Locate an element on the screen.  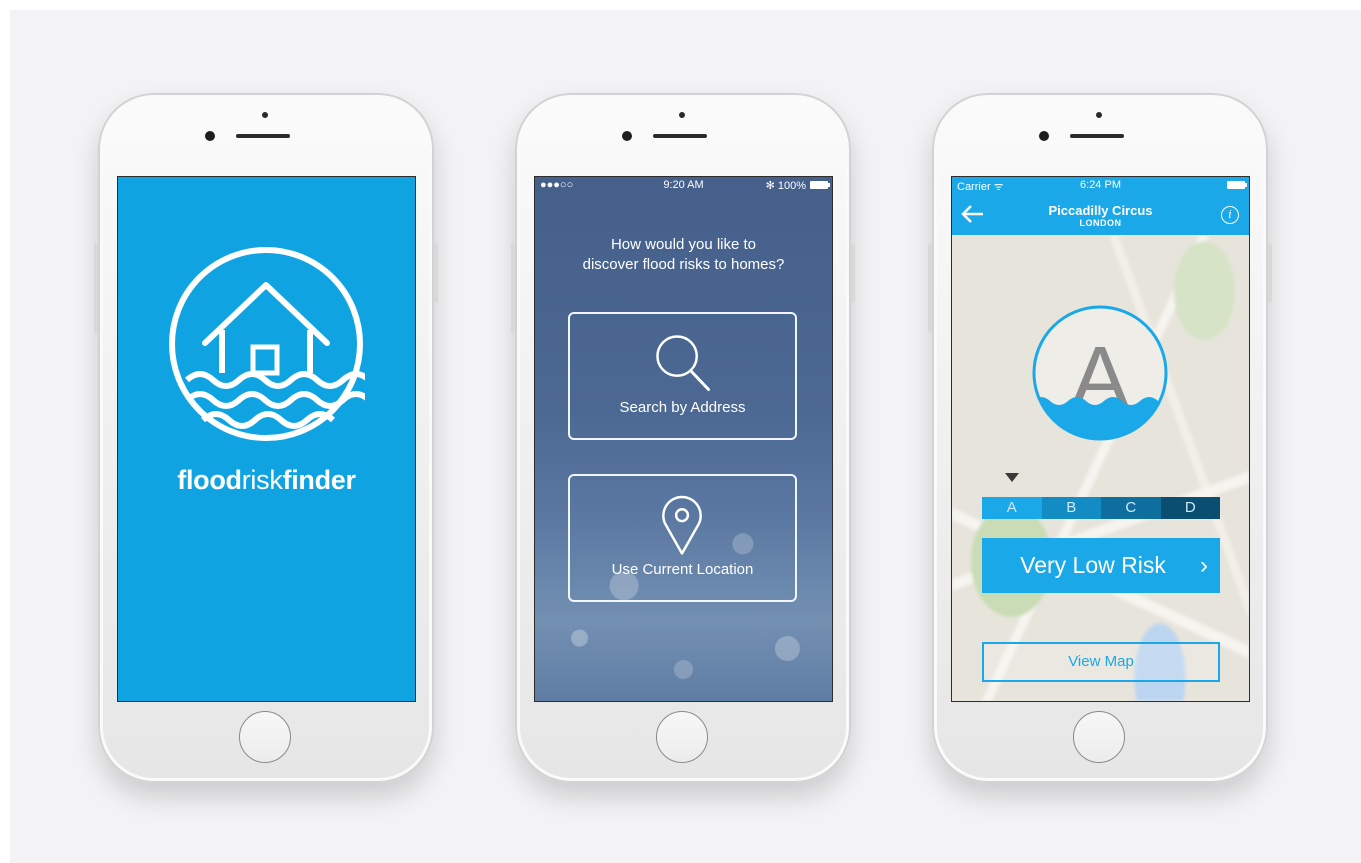
risk-detail-button: Very Low Risk › is located at coordinates (1101, 565).